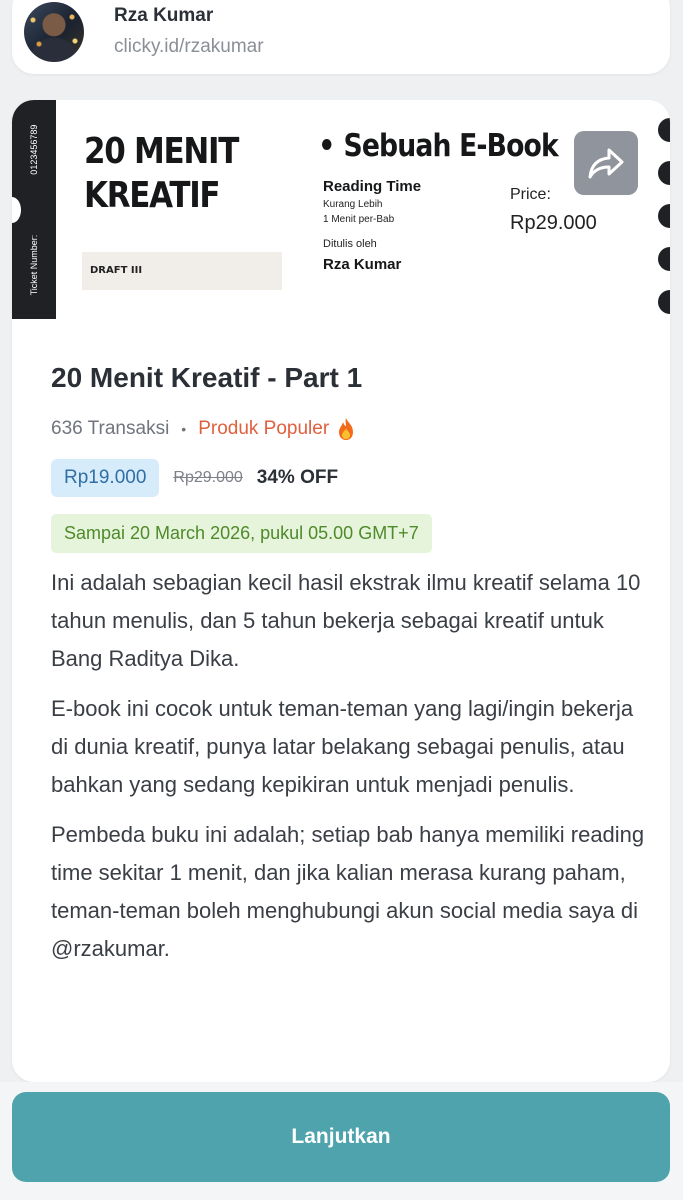  What do you see at coordinates (664, 225) in the screenshot?
I see `ticket-perforation` at bounding box center [664, 225].